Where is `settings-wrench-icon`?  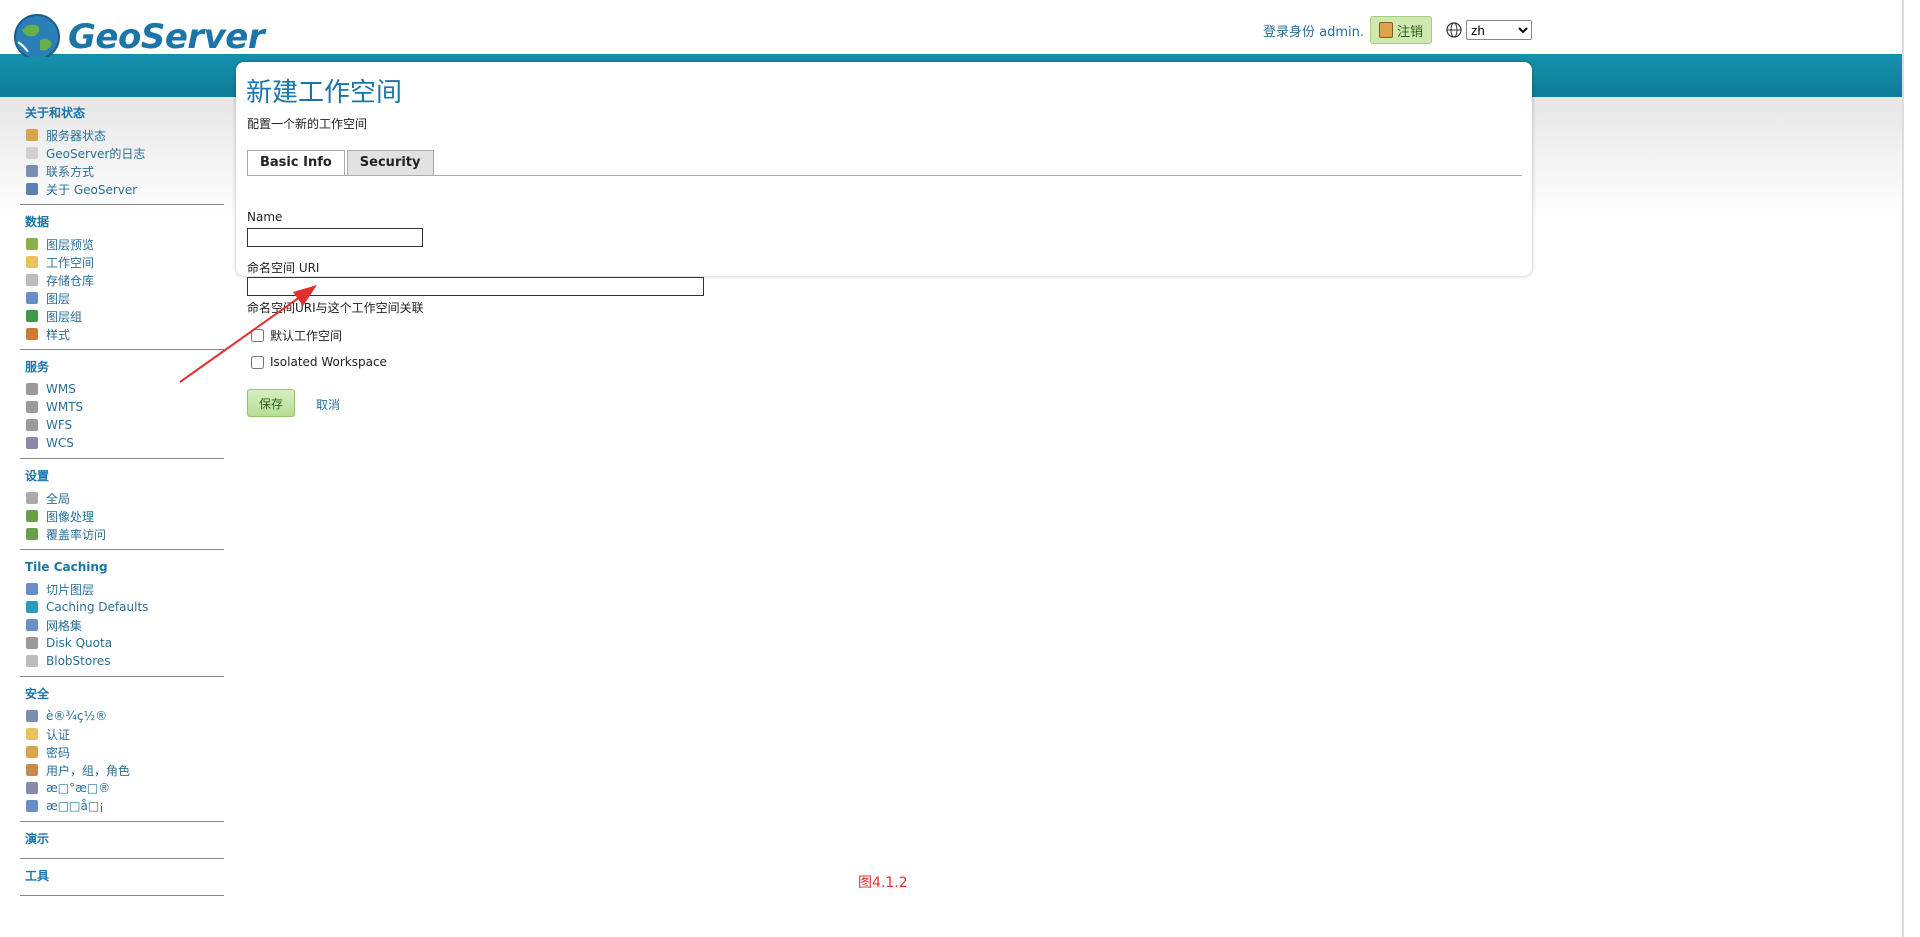
settings-wrench-icon is located at coordinates (32, 716).